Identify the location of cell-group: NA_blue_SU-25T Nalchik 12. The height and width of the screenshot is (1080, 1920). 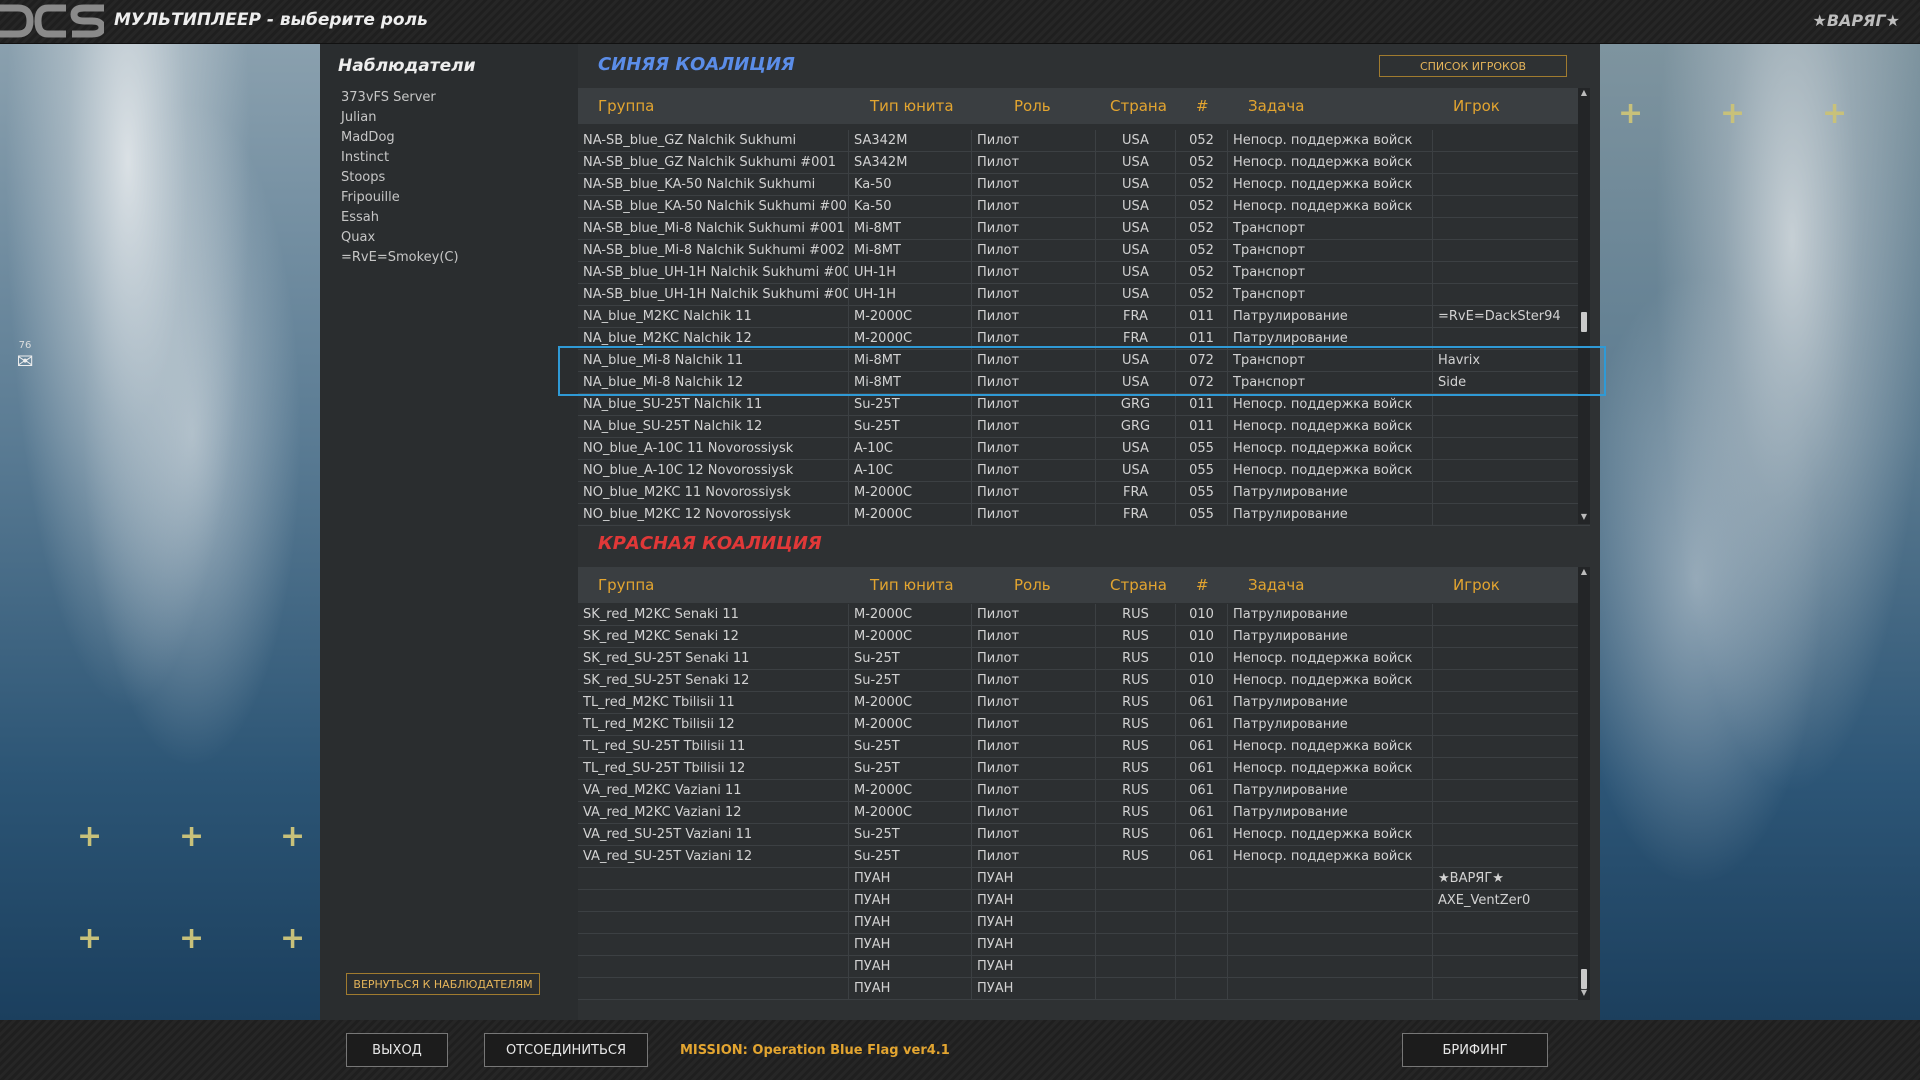
(713, 427).